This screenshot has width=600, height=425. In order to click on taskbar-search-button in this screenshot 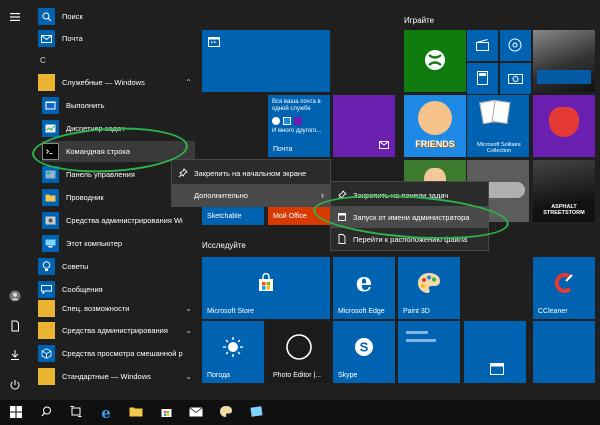, I will do `click(46, 412)`.